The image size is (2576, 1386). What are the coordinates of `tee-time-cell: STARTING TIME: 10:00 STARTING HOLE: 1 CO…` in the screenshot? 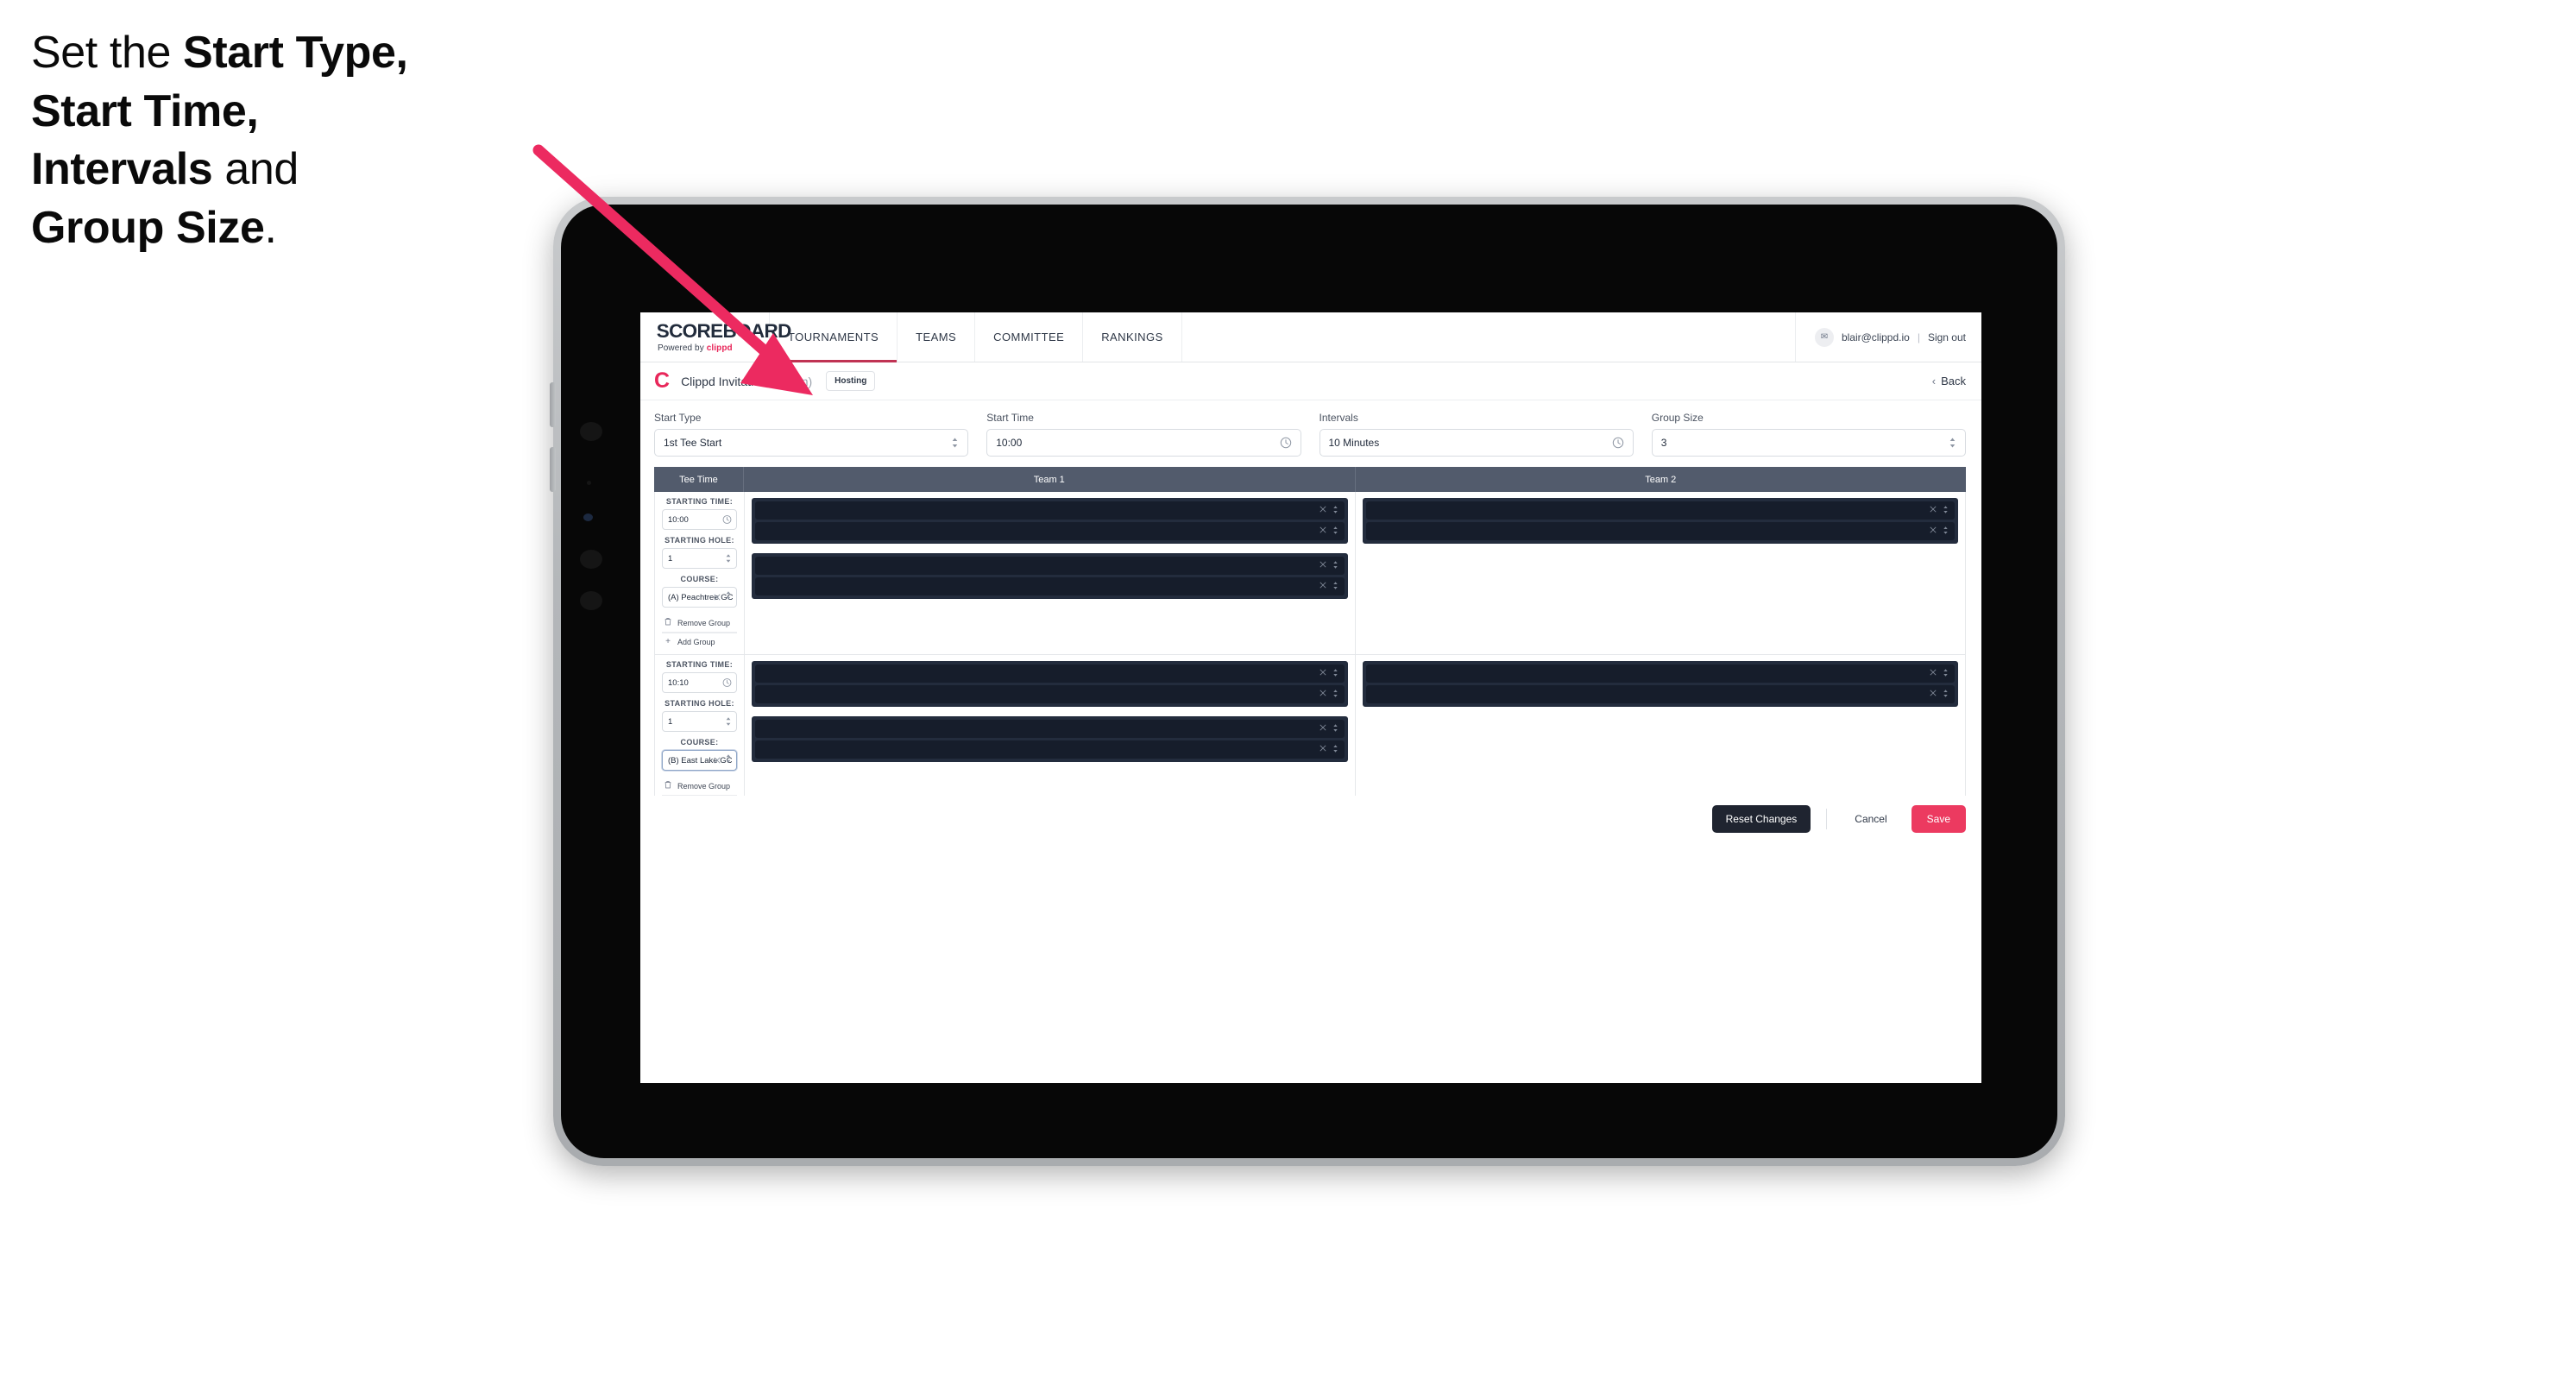 It's located at (700, 573).